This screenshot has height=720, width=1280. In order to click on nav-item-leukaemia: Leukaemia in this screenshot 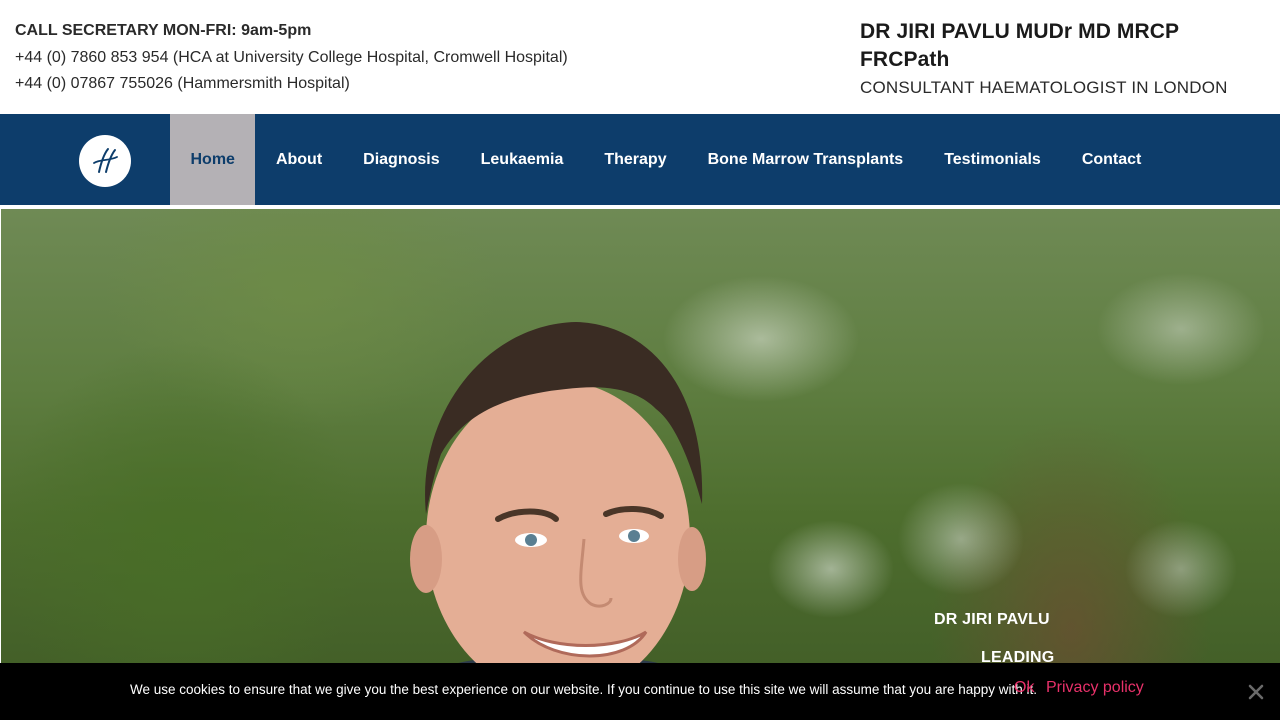, I will do `click(522, 159)`.